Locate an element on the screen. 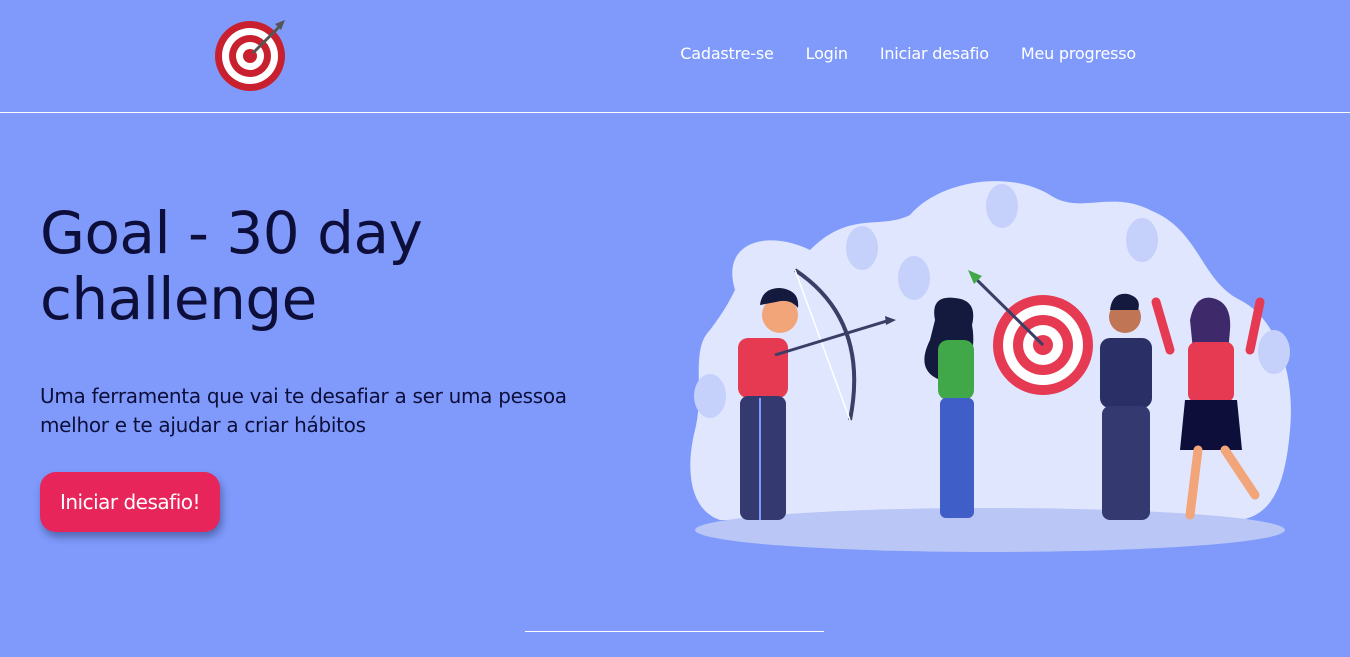 The width and height of the screenshot is (1350, 657). nav-login-link: Login is located at coordinates (827, 53).